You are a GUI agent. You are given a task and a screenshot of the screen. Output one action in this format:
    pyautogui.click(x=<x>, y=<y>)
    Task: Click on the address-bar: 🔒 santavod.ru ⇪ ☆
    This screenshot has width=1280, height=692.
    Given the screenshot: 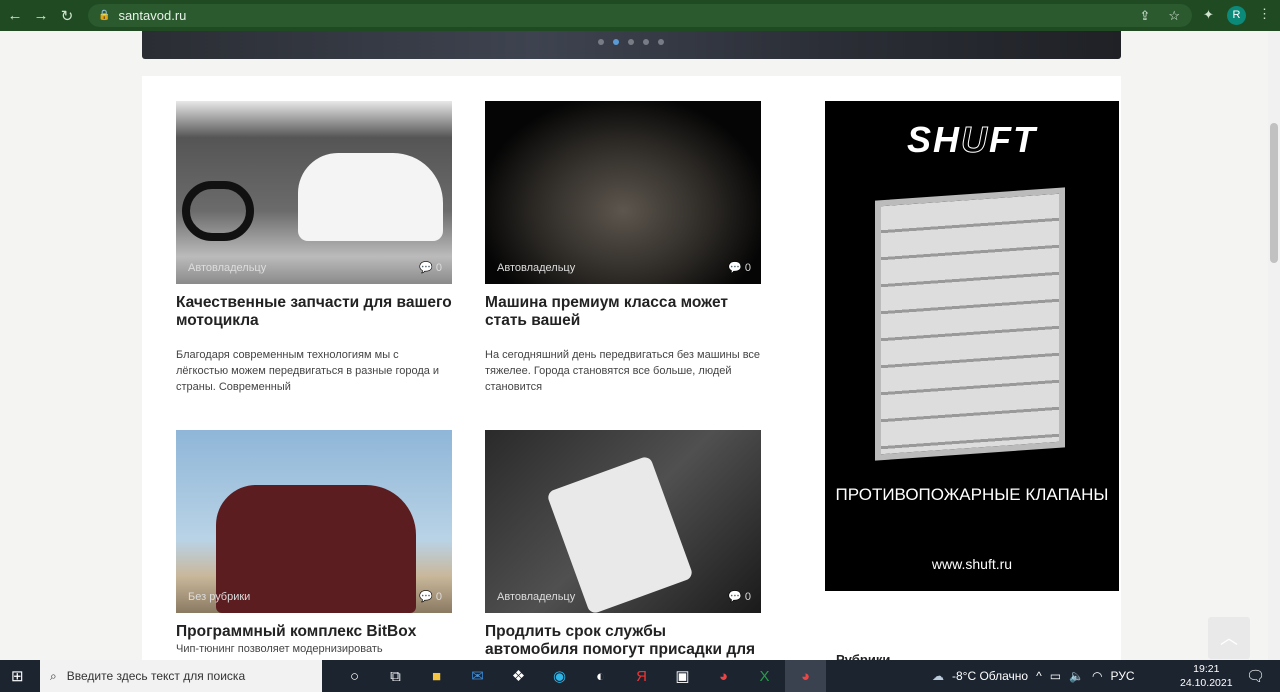 What is the action you would take?
    pyautogui.click(x=640, y=15)
    